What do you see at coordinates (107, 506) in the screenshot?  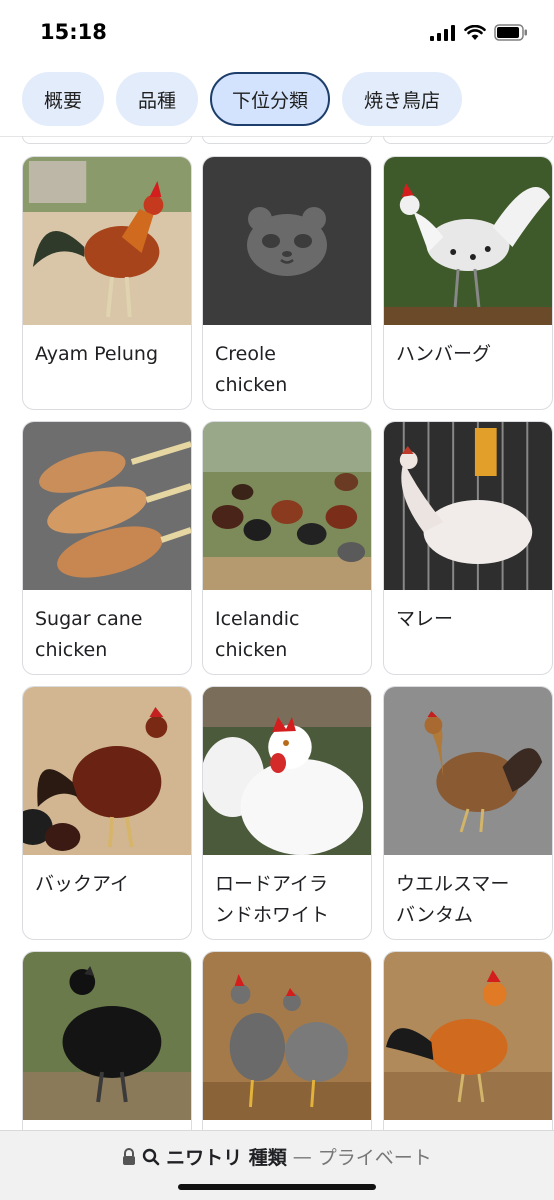 I see `food-photo` at bounding box center [107, 506].